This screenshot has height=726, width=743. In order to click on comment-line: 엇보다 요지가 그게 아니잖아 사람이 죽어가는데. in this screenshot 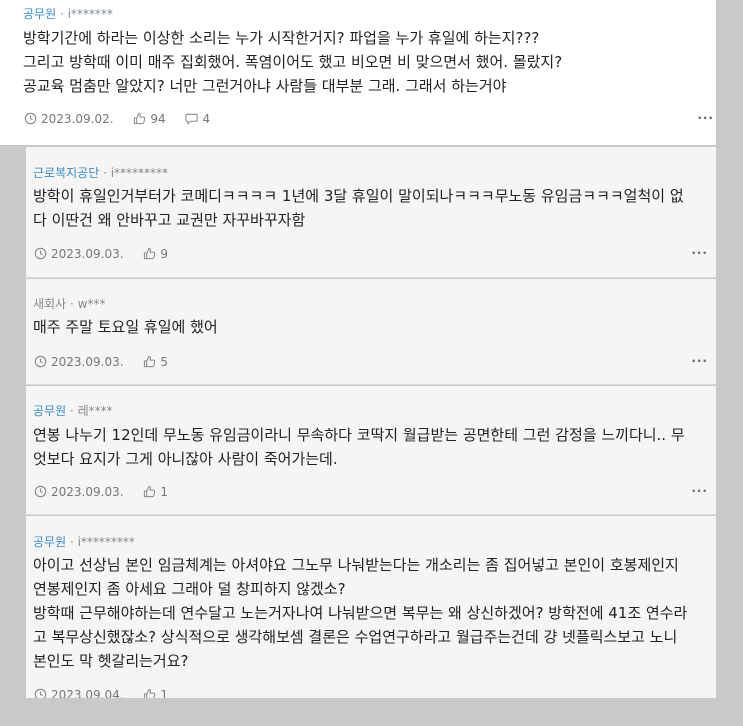, I will do `click(185, 459)`.